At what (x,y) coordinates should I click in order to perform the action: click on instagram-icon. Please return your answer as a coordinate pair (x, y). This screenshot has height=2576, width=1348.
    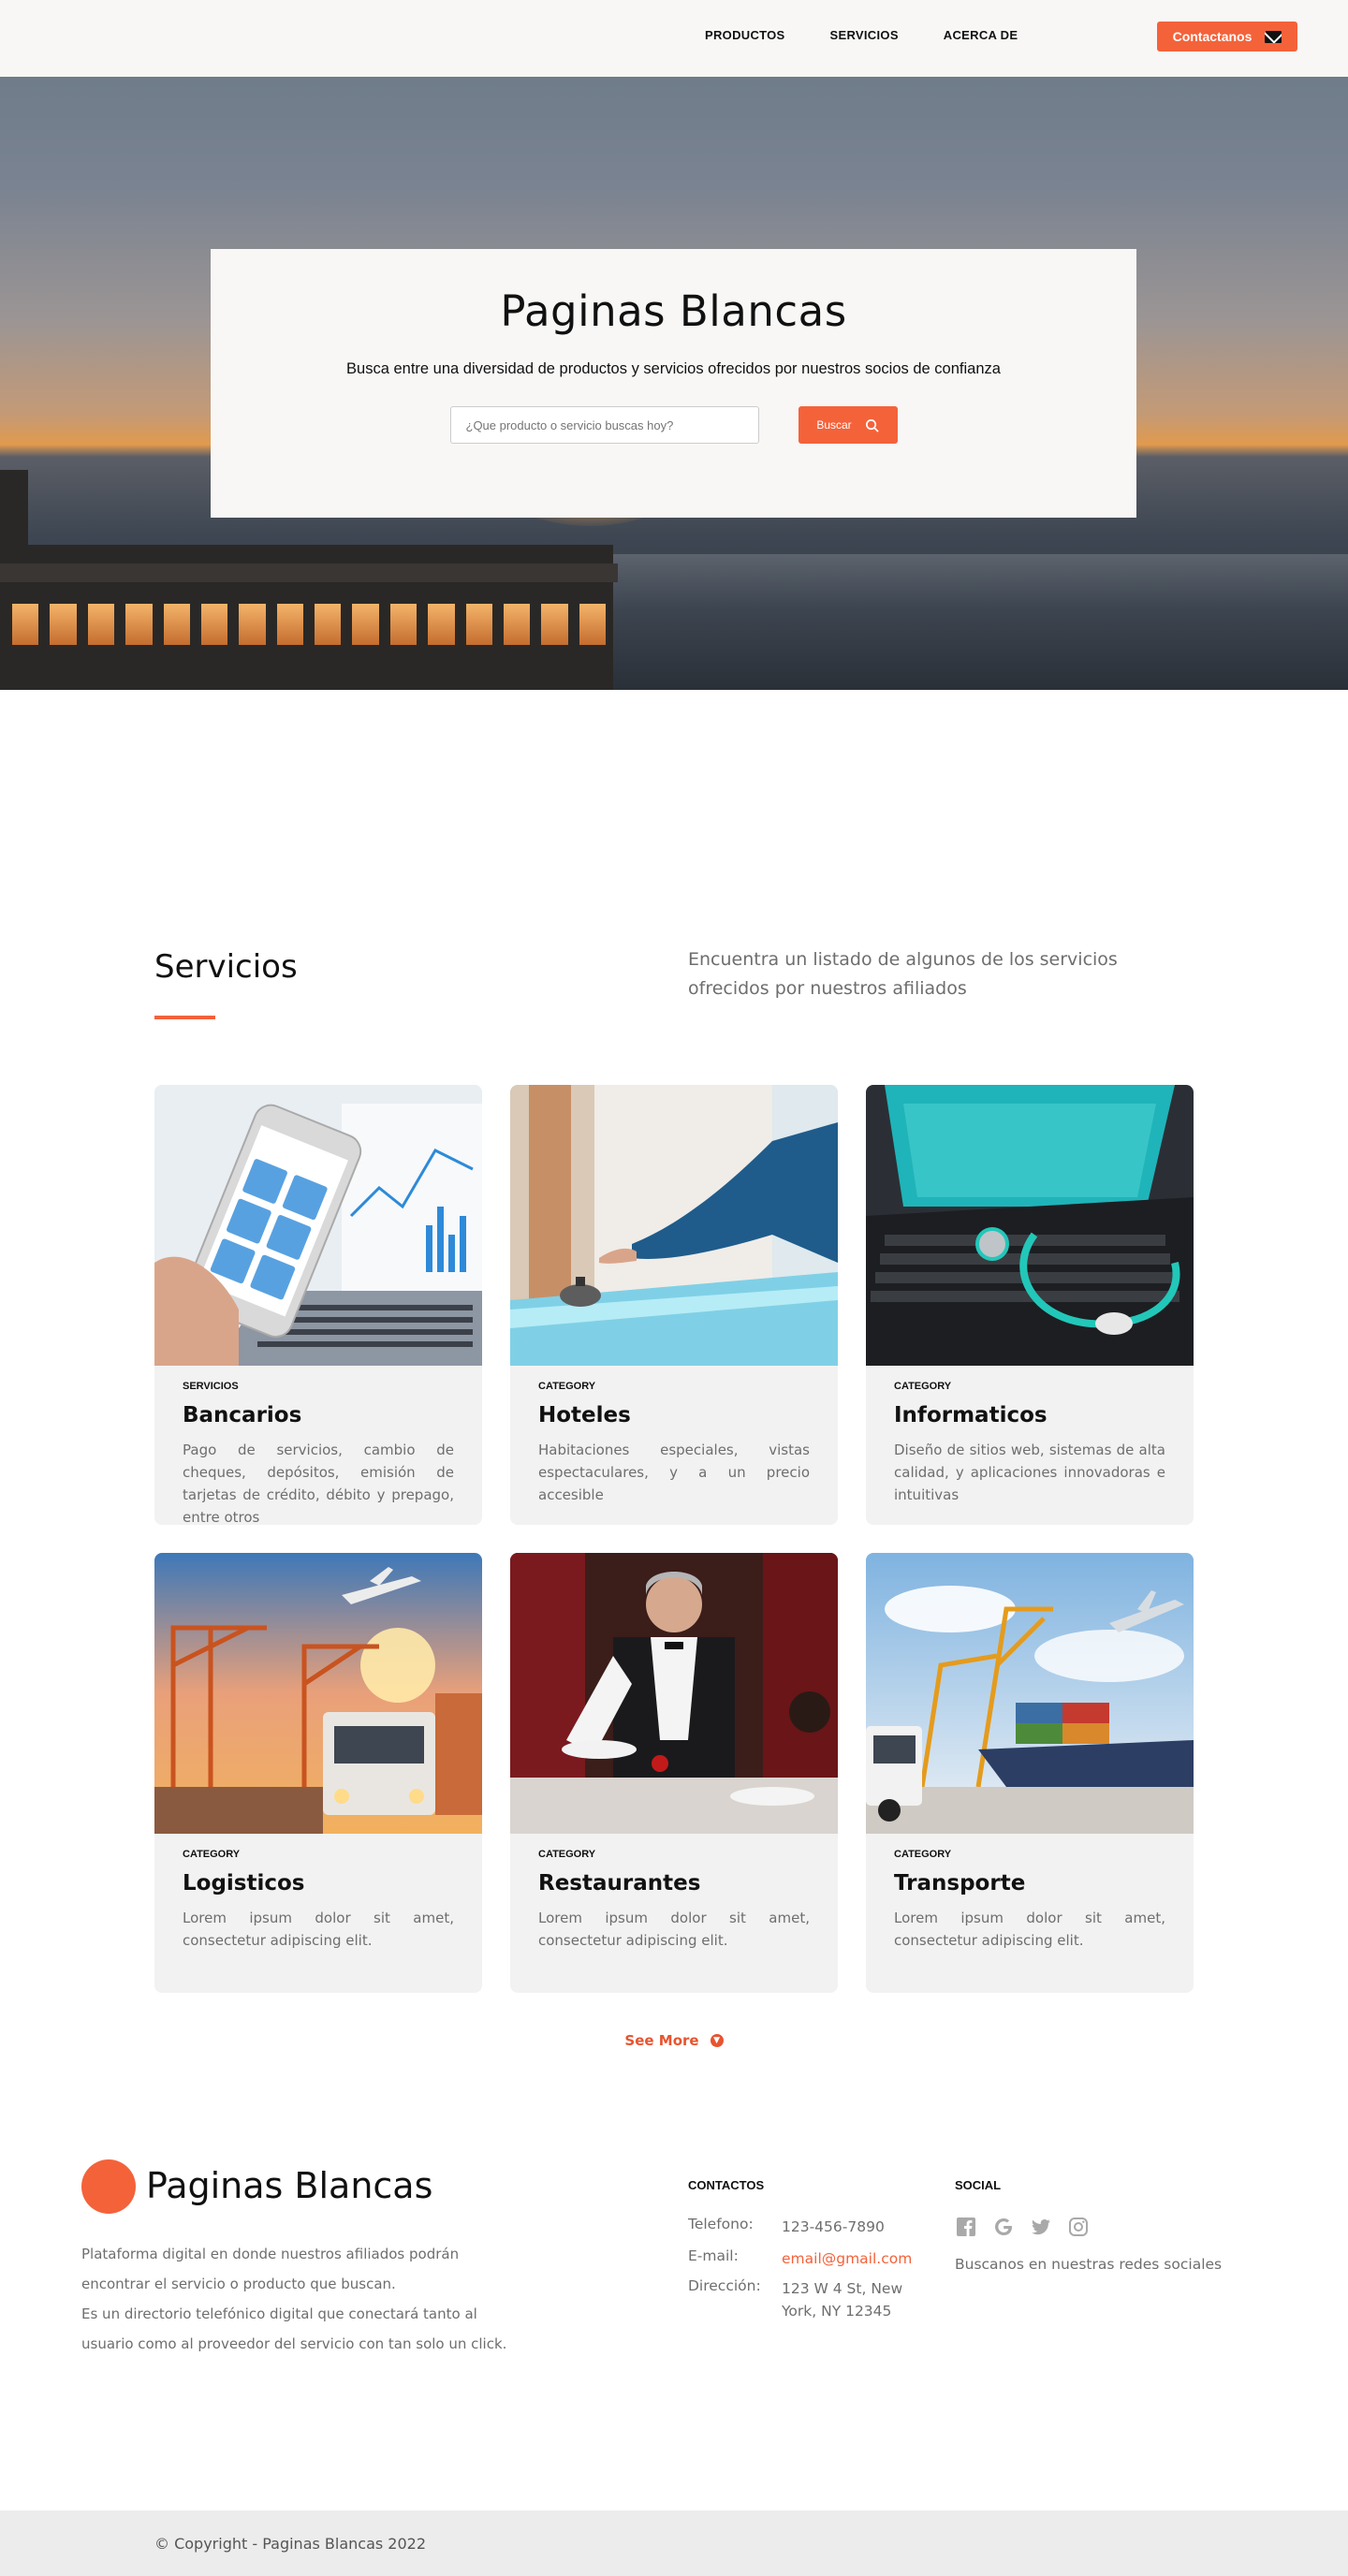
    Looking at the image, I should click on (1078, 2227).